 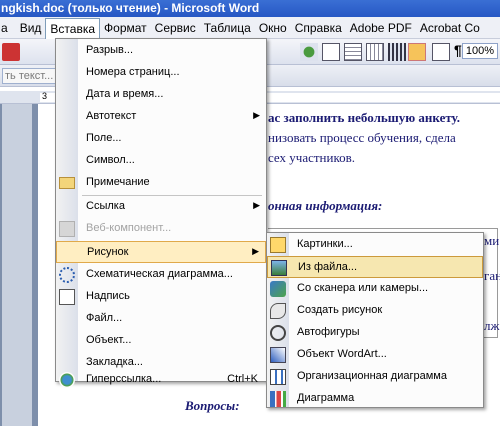 I want to click on menu-item-picture: Рисунок ▶, so click(x=161, y=252).